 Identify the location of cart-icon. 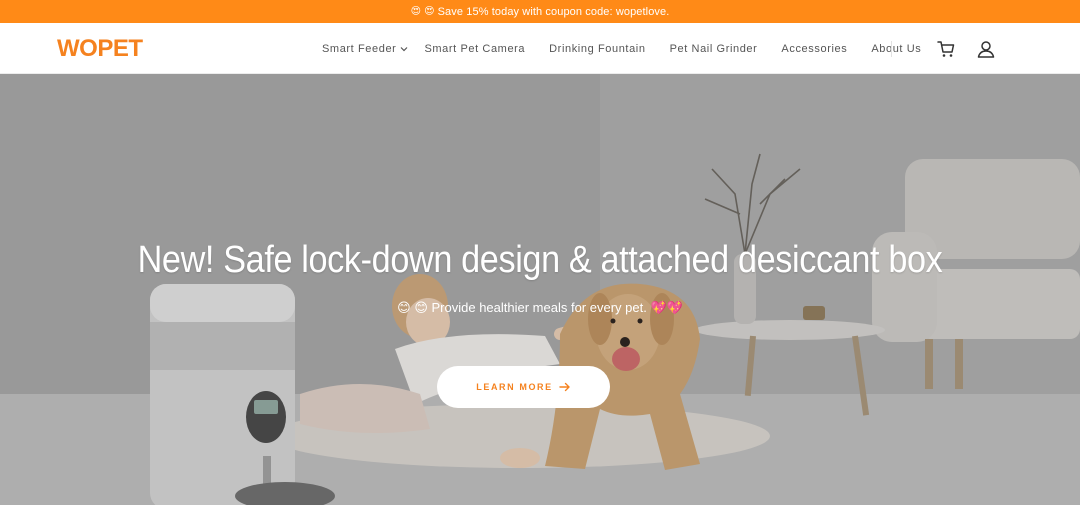
(946, 49).